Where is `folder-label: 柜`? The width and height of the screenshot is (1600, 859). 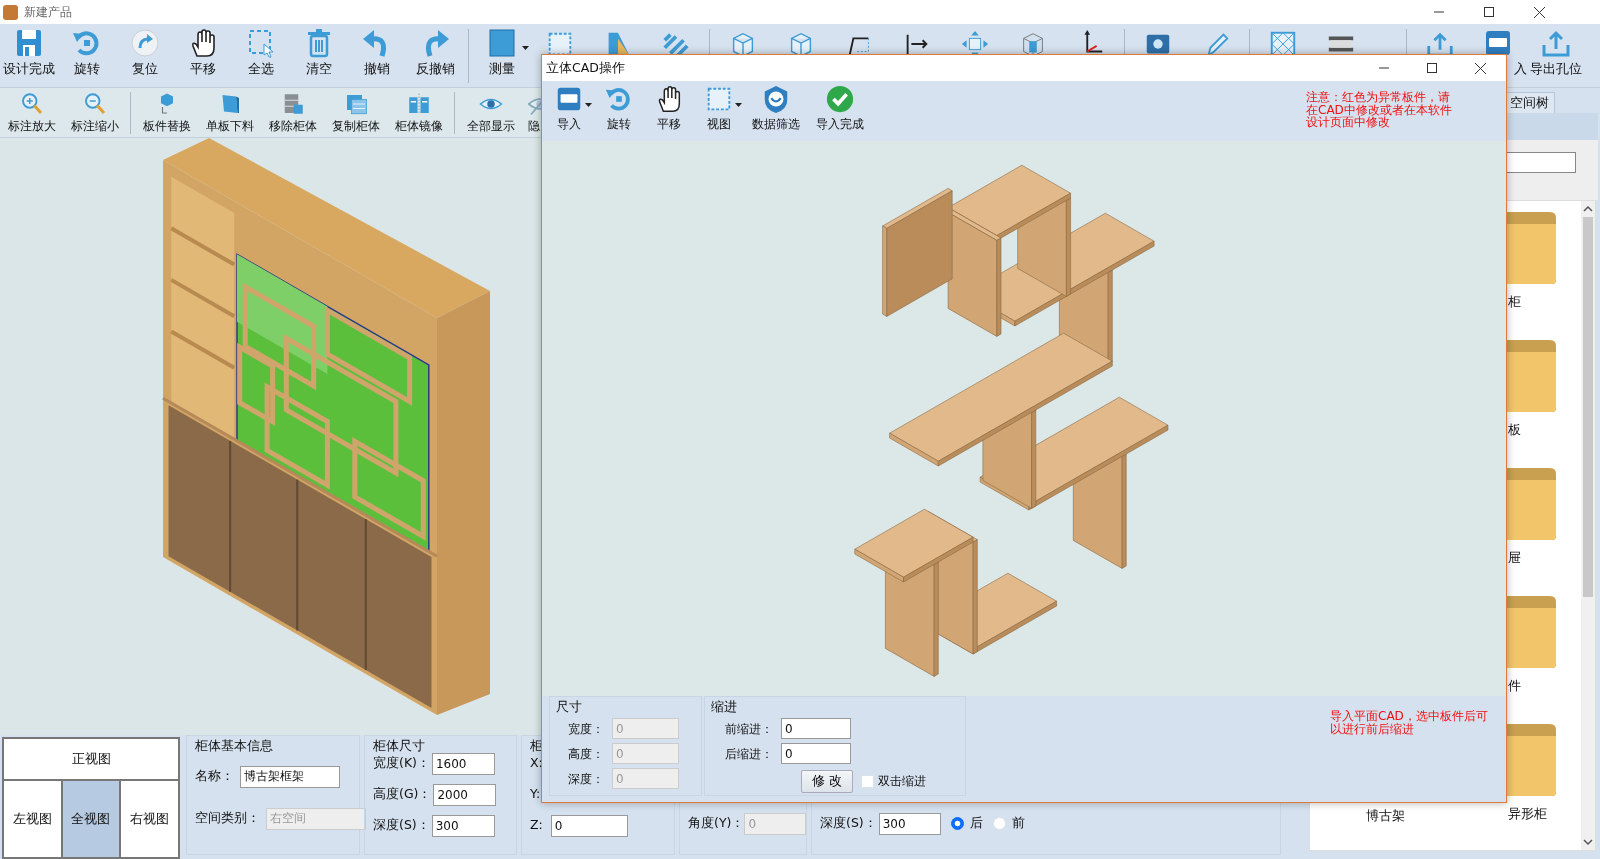 folder-label: 柜 is located at coordinates (1514, 302).